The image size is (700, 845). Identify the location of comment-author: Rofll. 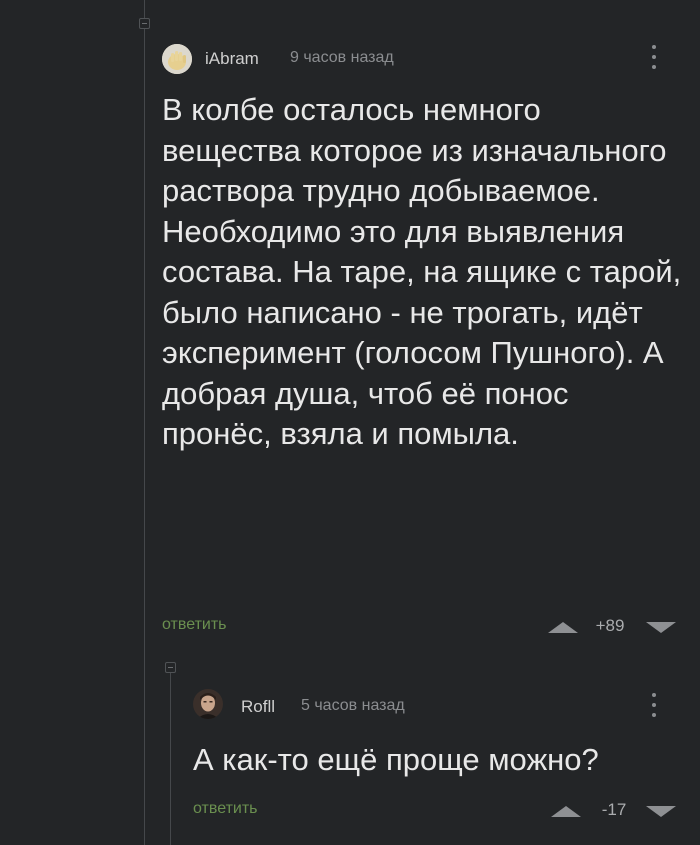
(258, 707).